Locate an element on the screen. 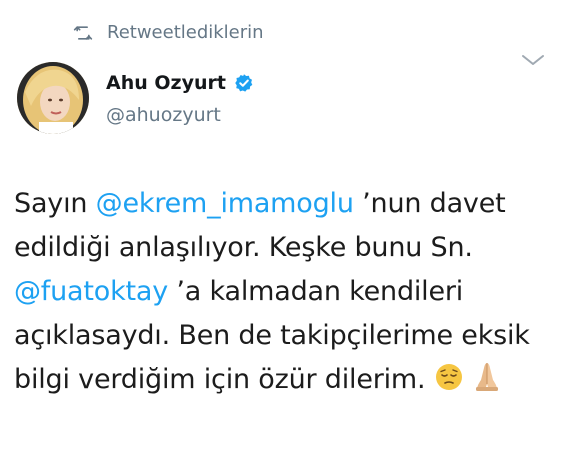 The image size is (566, 450). tweet-text-segment: Sayın is located at coordinates (55, 203).